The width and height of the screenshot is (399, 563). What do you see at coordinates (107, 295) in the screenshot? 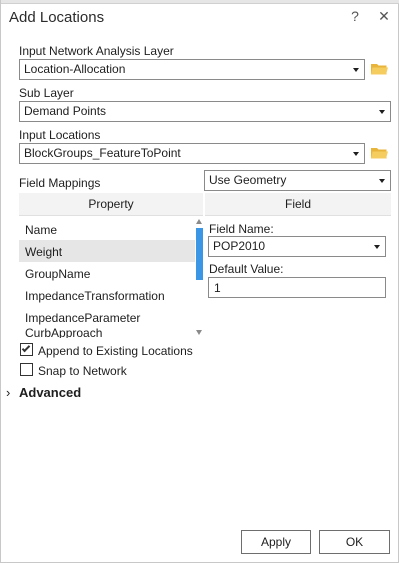
I see `list-item: ImpedanceTransformation` at bounding box center [107, 295].